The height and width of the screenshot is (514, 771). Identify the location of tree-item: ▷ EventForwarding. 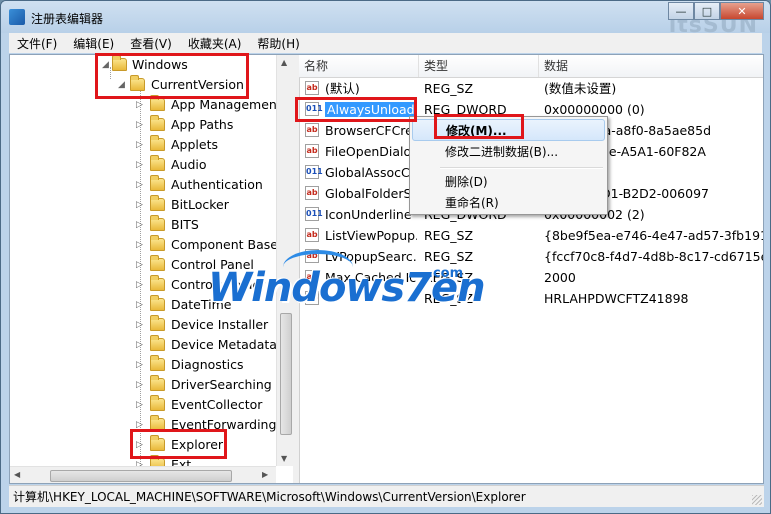
(143, 425).